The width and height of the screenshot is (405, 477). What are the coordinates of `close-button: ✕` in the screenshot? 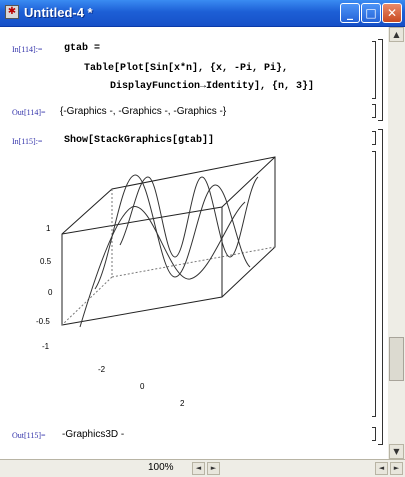 It's located at (392, 13).